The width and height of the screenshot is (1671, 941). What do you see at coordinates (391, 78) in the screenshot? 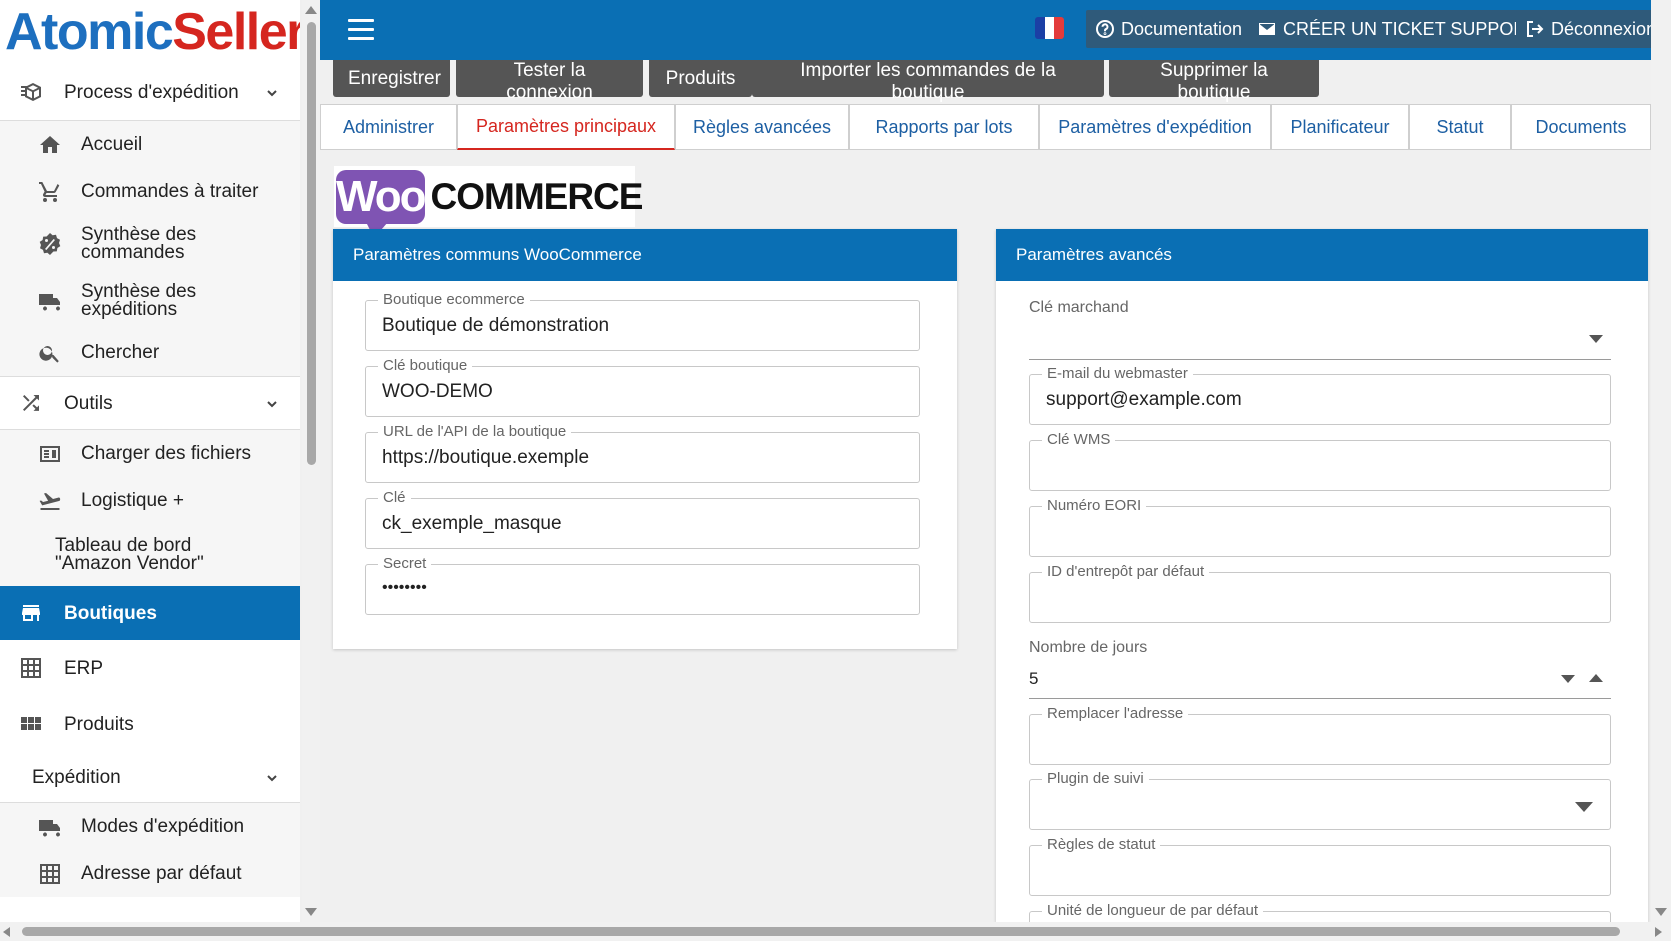
I see `save-button: Enregistrer` at bounding box center [391, 78].